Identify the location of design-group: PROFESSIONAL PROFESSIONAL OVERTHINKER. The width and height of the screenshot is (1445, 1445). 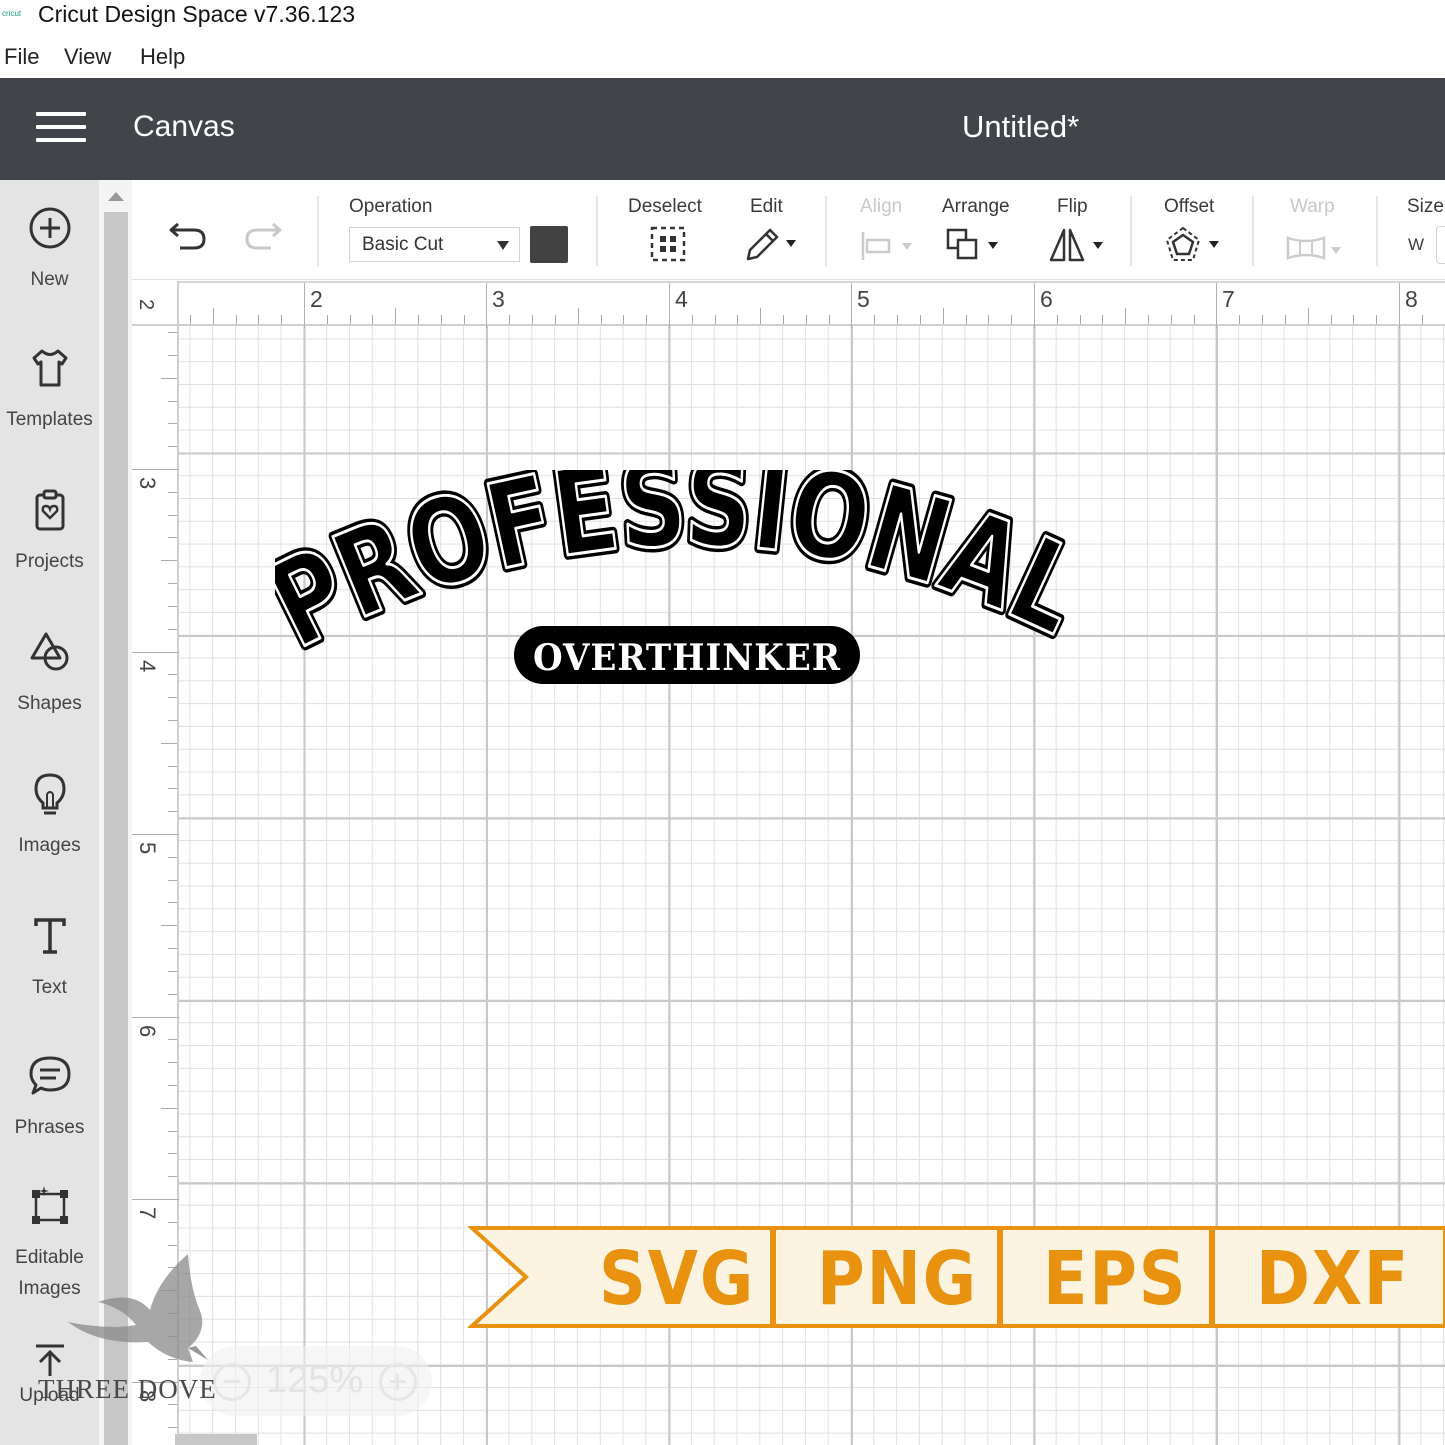
(690, 585).